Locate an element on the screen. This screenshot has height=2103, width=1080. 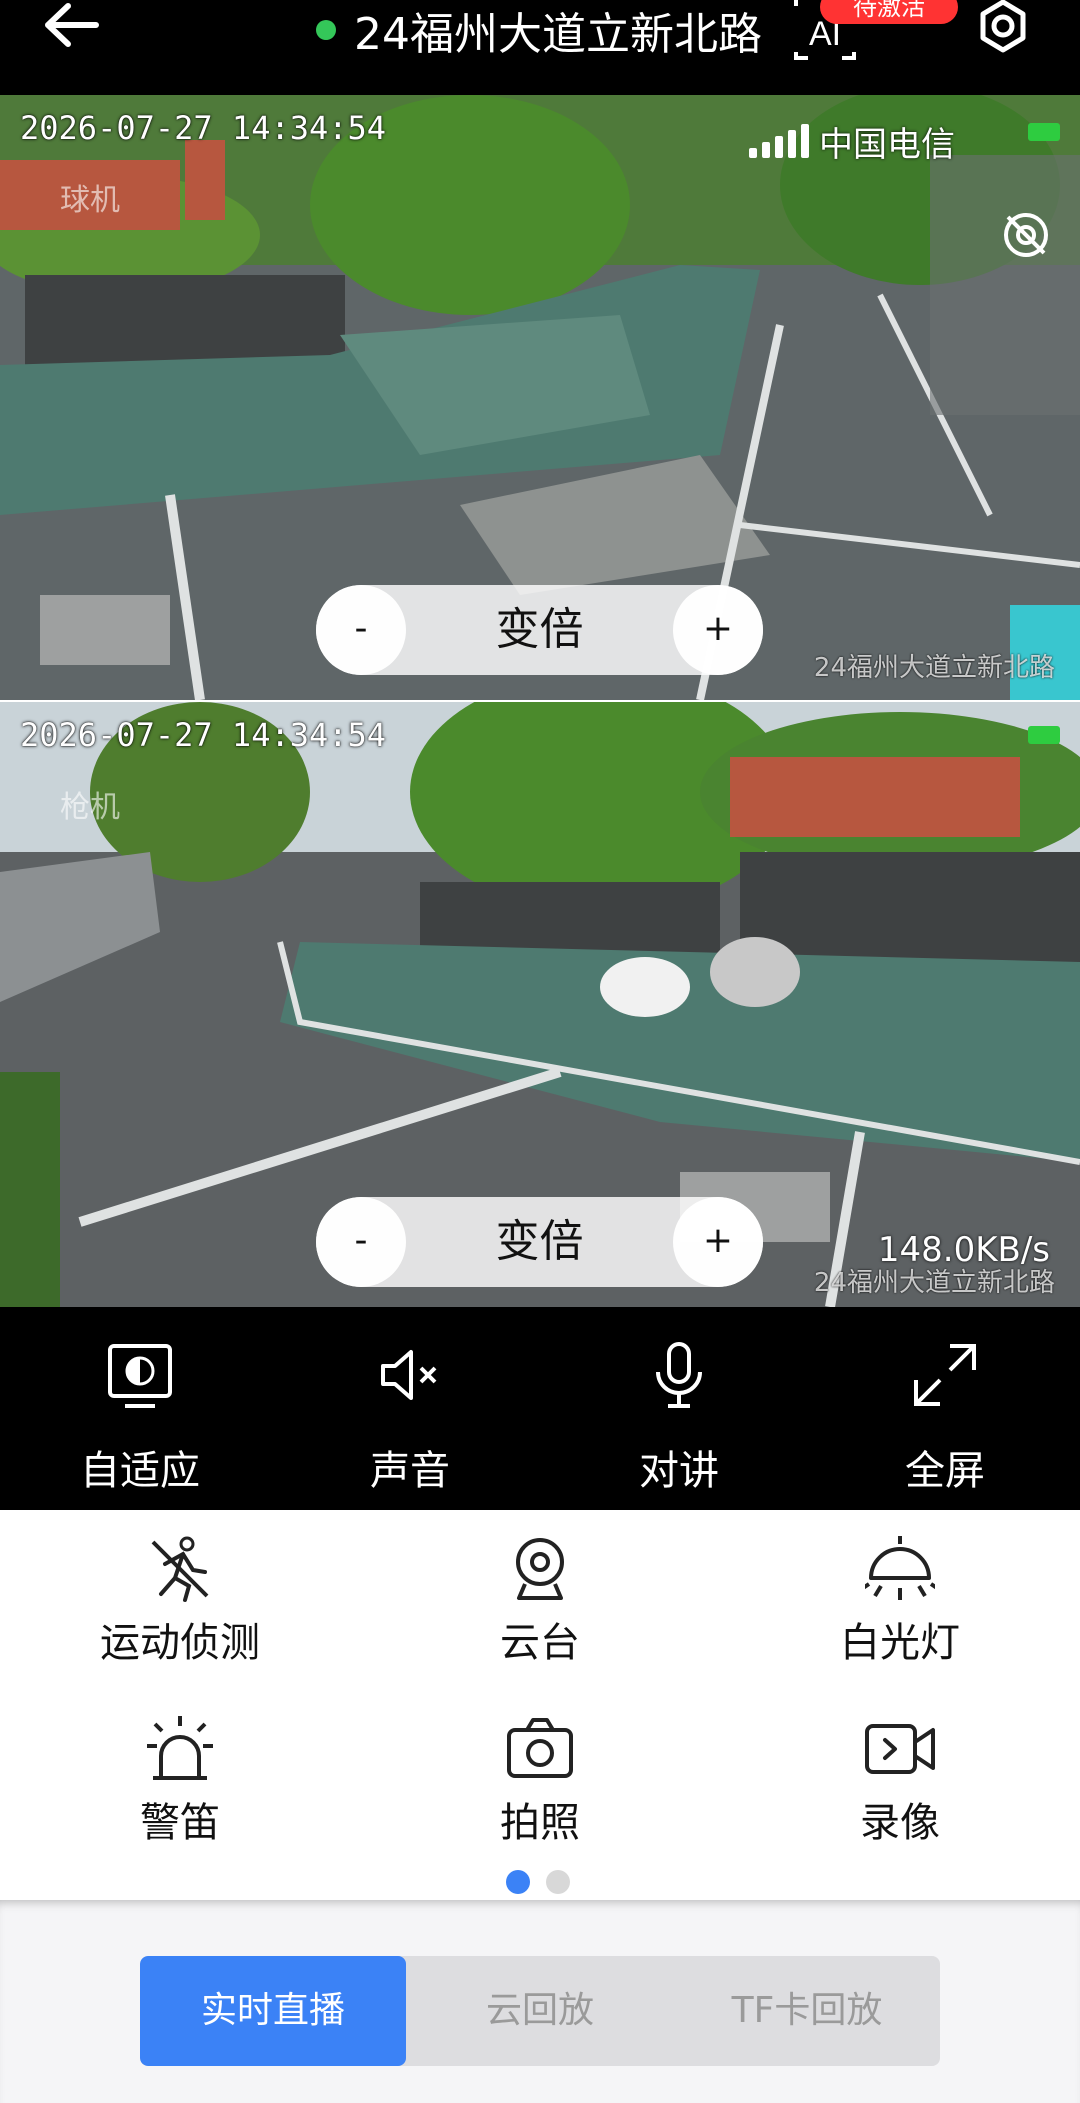
online-status-dot is located at coordinates (326, 30).